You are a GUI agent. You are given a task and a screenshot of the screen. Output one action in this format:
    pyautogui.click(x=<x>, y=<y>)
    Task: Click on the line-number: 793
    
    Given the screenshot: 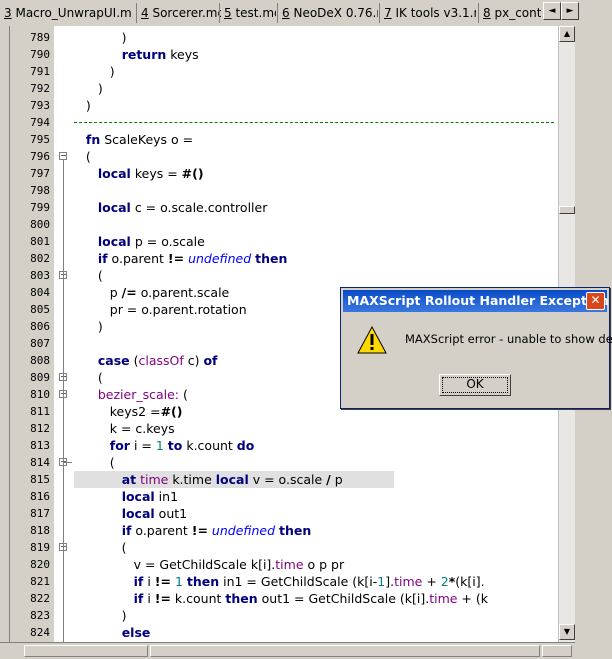 What is the action you would take?
    pyautogui.click(x=40, y=105)
    